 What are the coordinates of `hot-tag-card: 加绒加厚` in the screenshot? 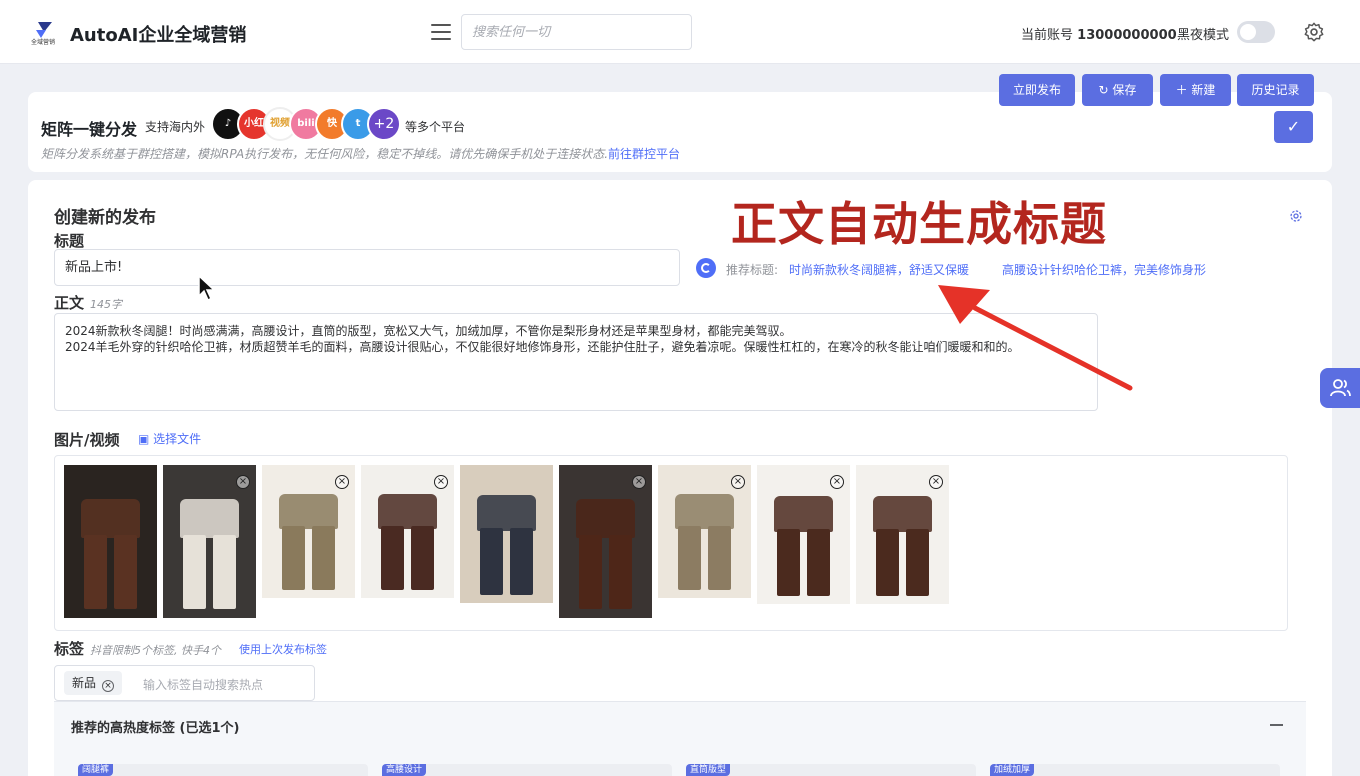 It's located at (1135, 770).